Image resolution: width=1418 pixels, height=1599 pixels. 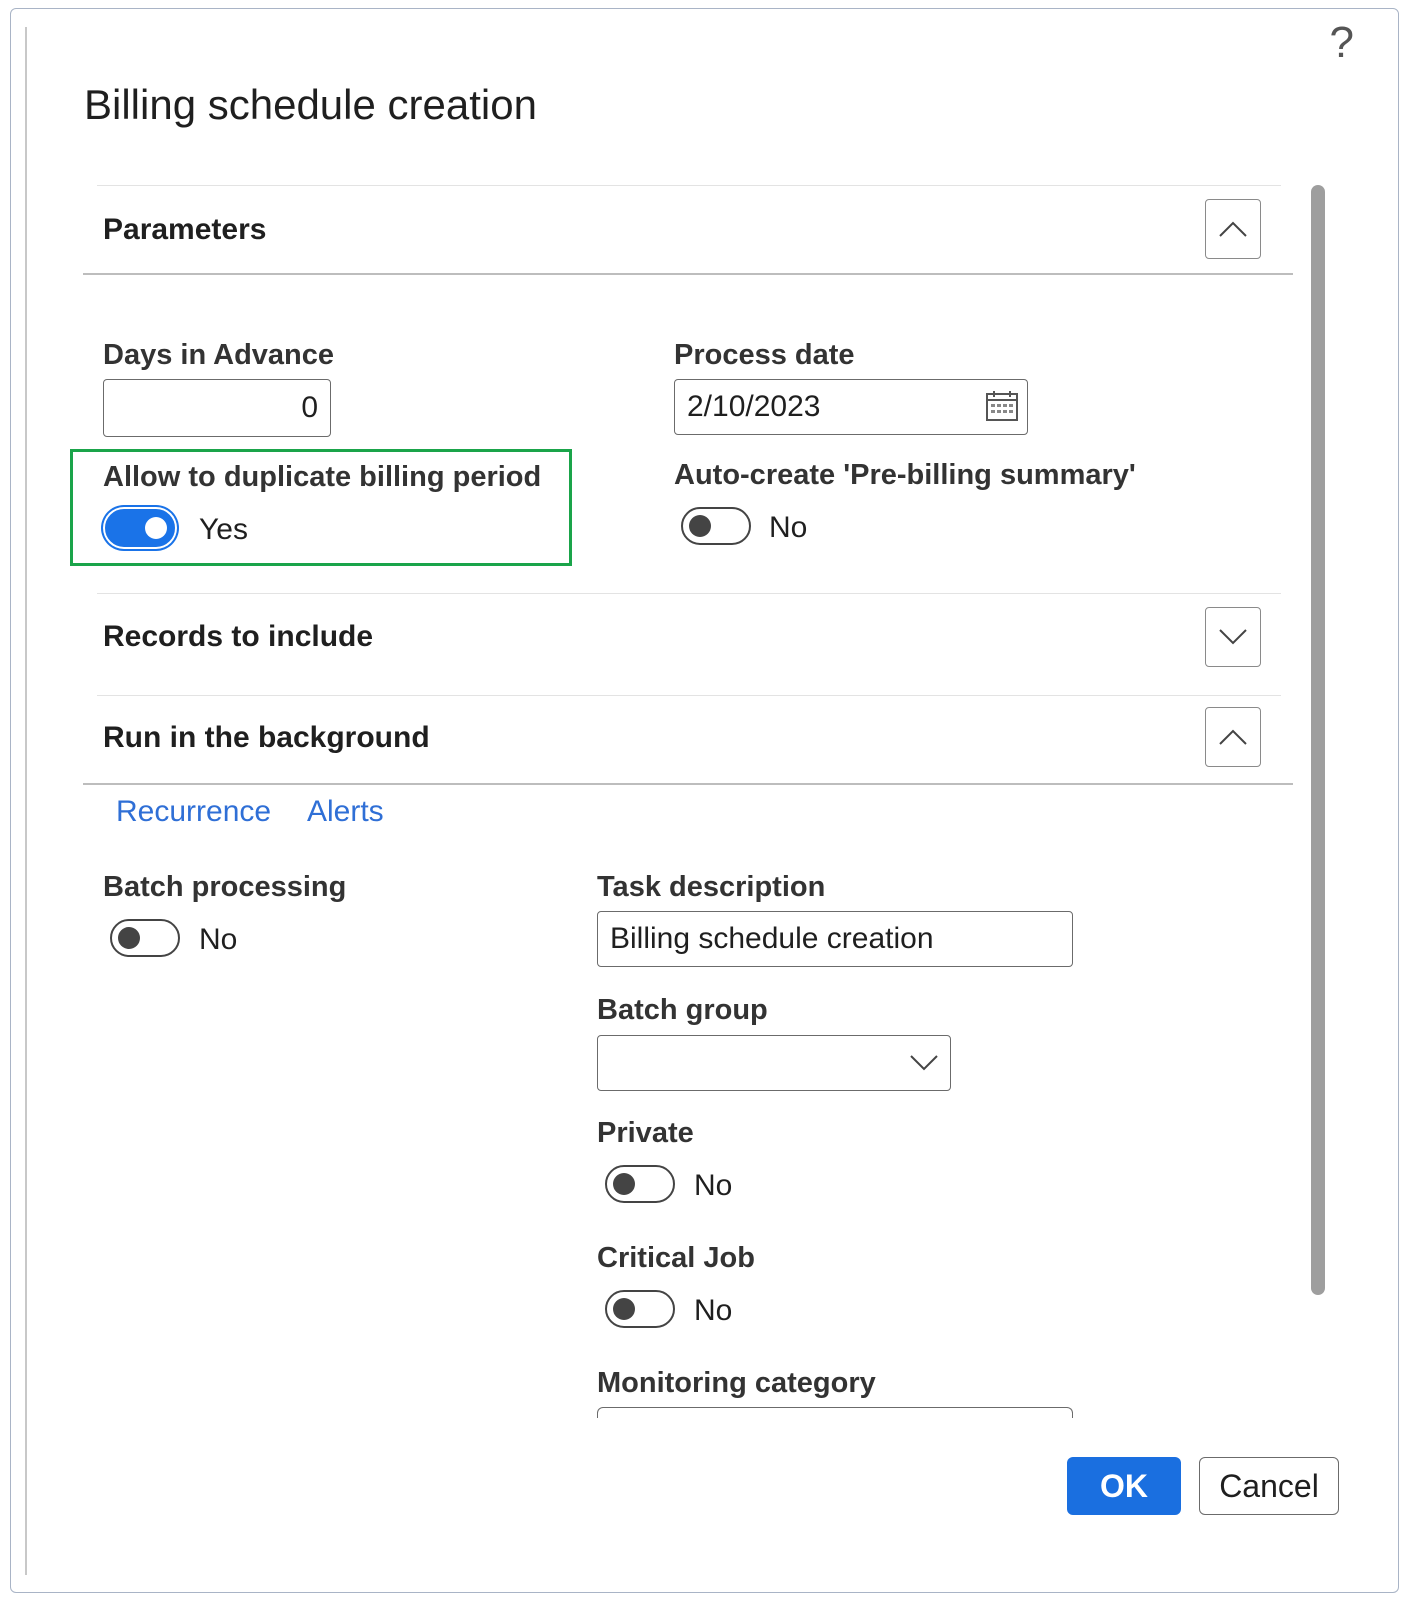 I want to click on alerts-link: Alerts, so click(x=345, y=812).